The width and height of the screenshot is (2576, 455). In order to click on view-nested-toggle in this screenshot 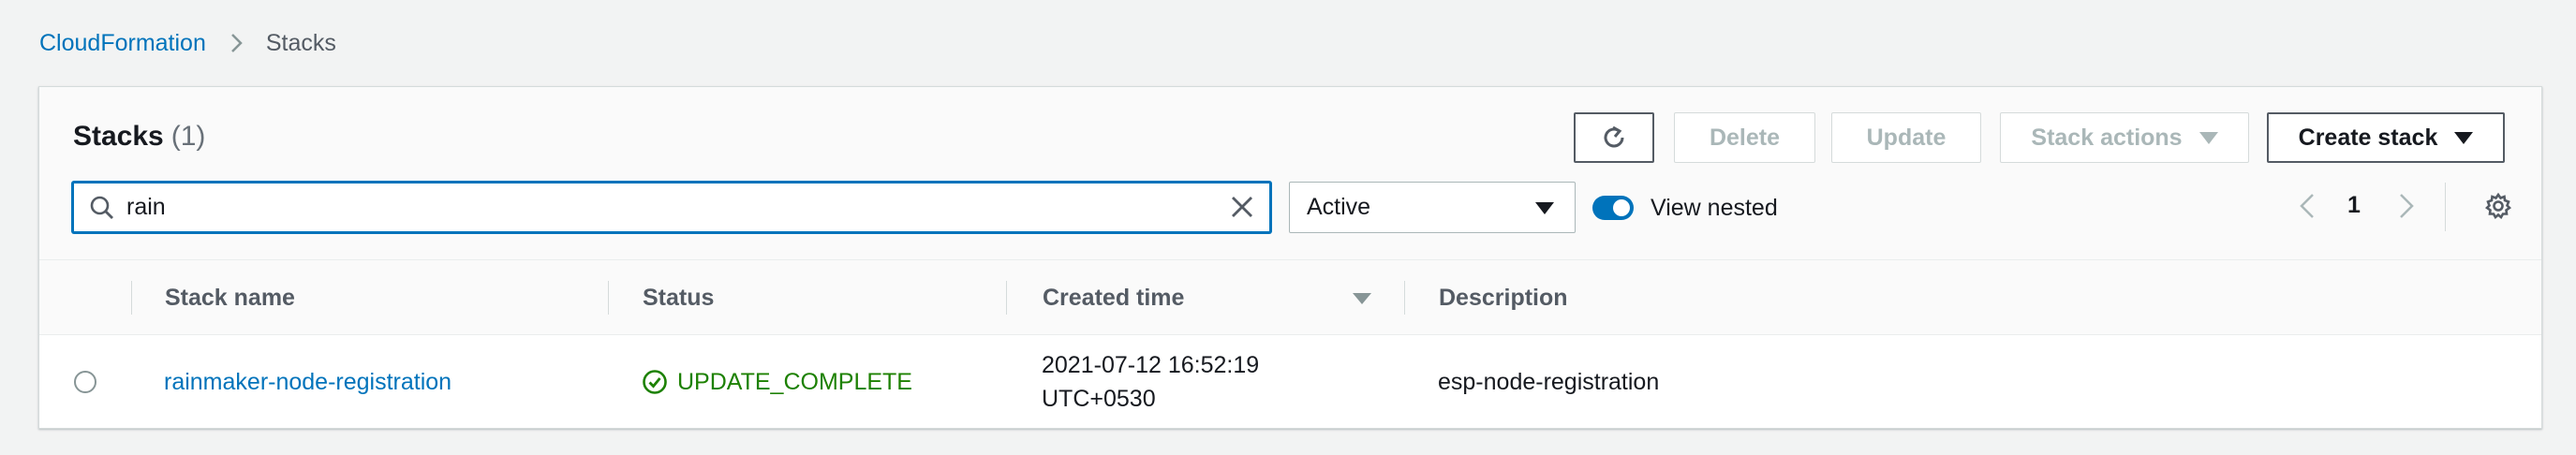, I will do `click(1613, 208)`.